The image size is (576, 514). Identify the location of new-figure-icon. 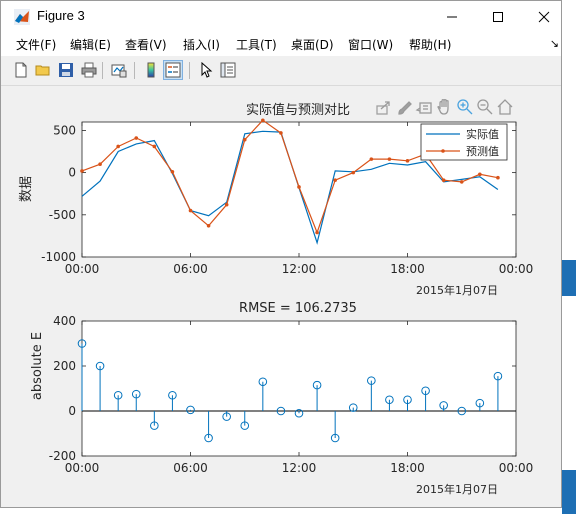
(21, 70).